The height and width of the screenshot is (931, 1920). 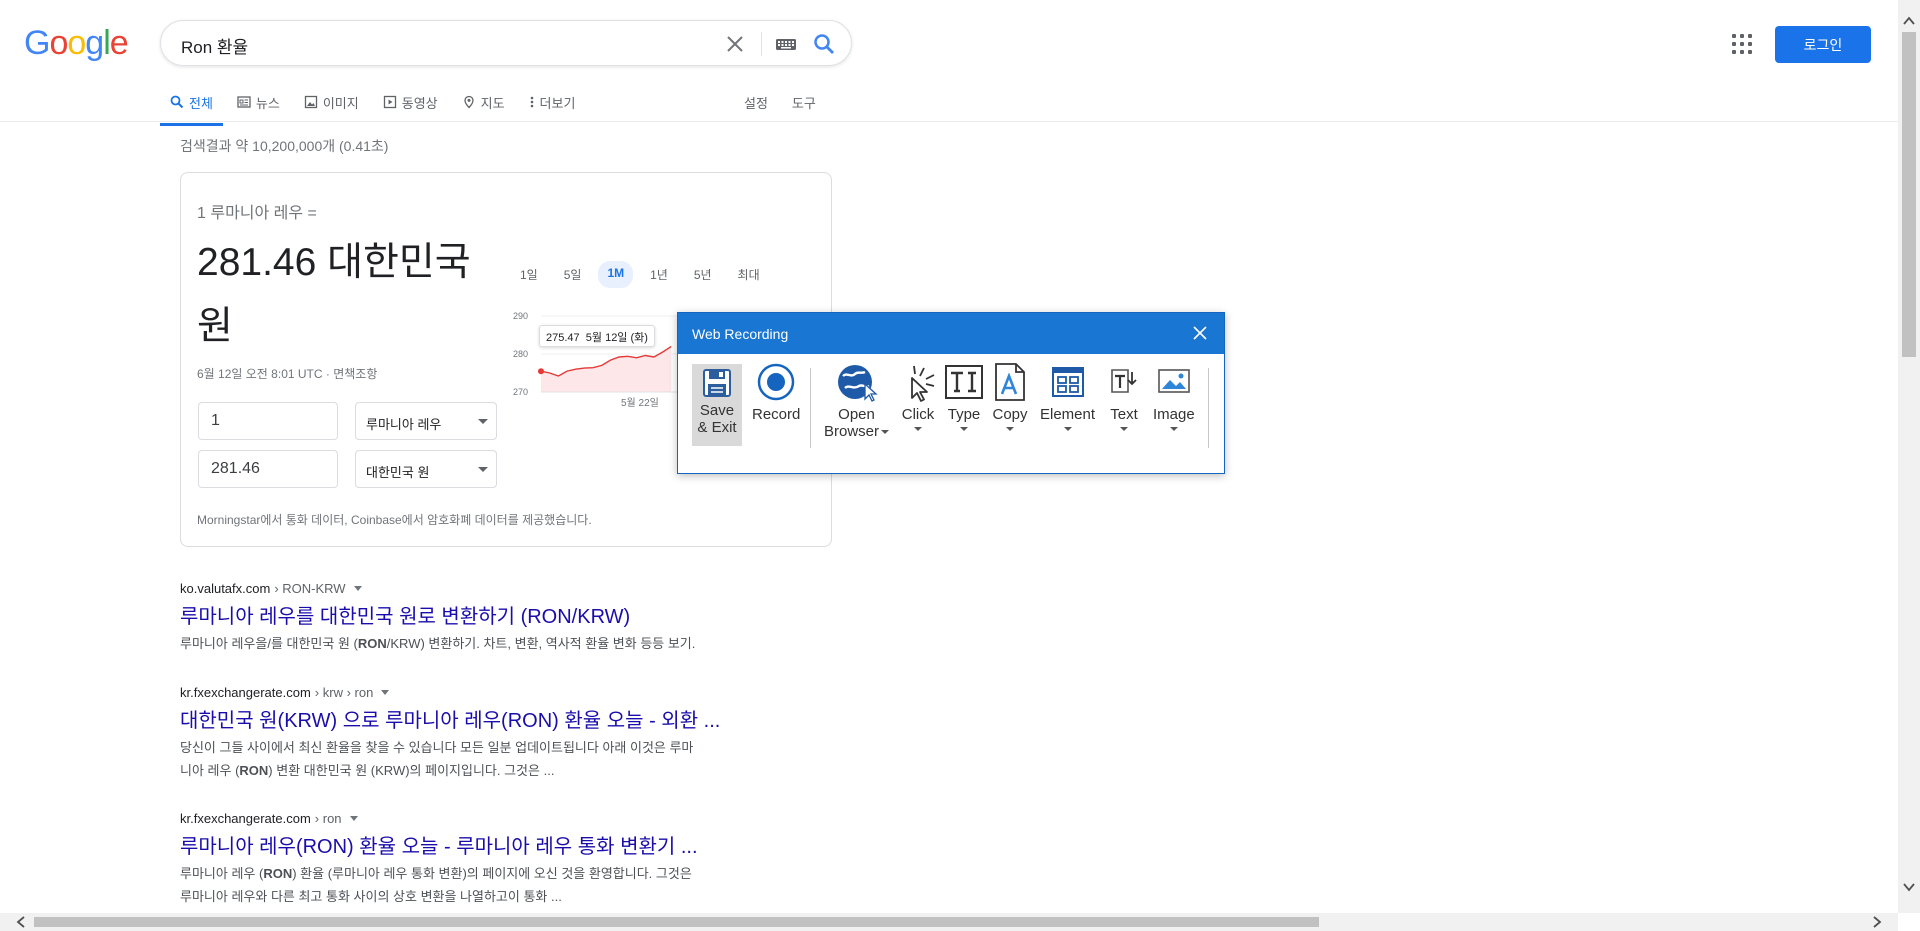 I want to click on horizontal-scrollbar, so click(x=949, y=922).